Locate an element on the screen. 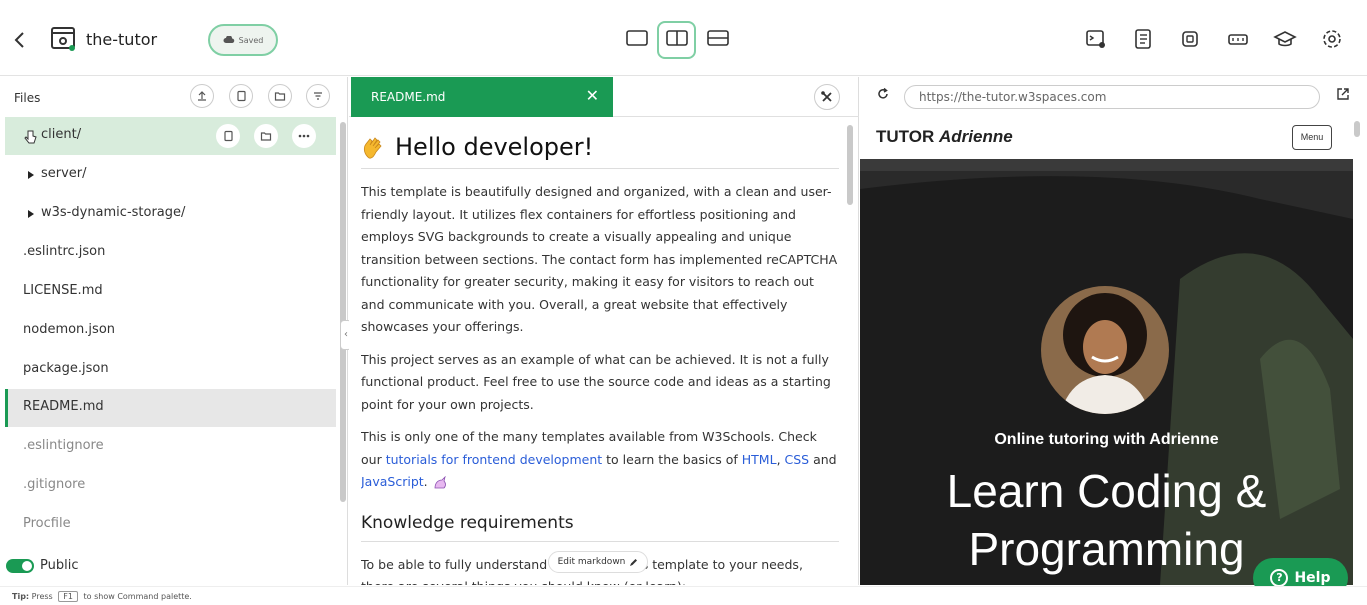 The height and width of the screenshot is (605, 1367). md-text: . is located at coordinates (425, 481).